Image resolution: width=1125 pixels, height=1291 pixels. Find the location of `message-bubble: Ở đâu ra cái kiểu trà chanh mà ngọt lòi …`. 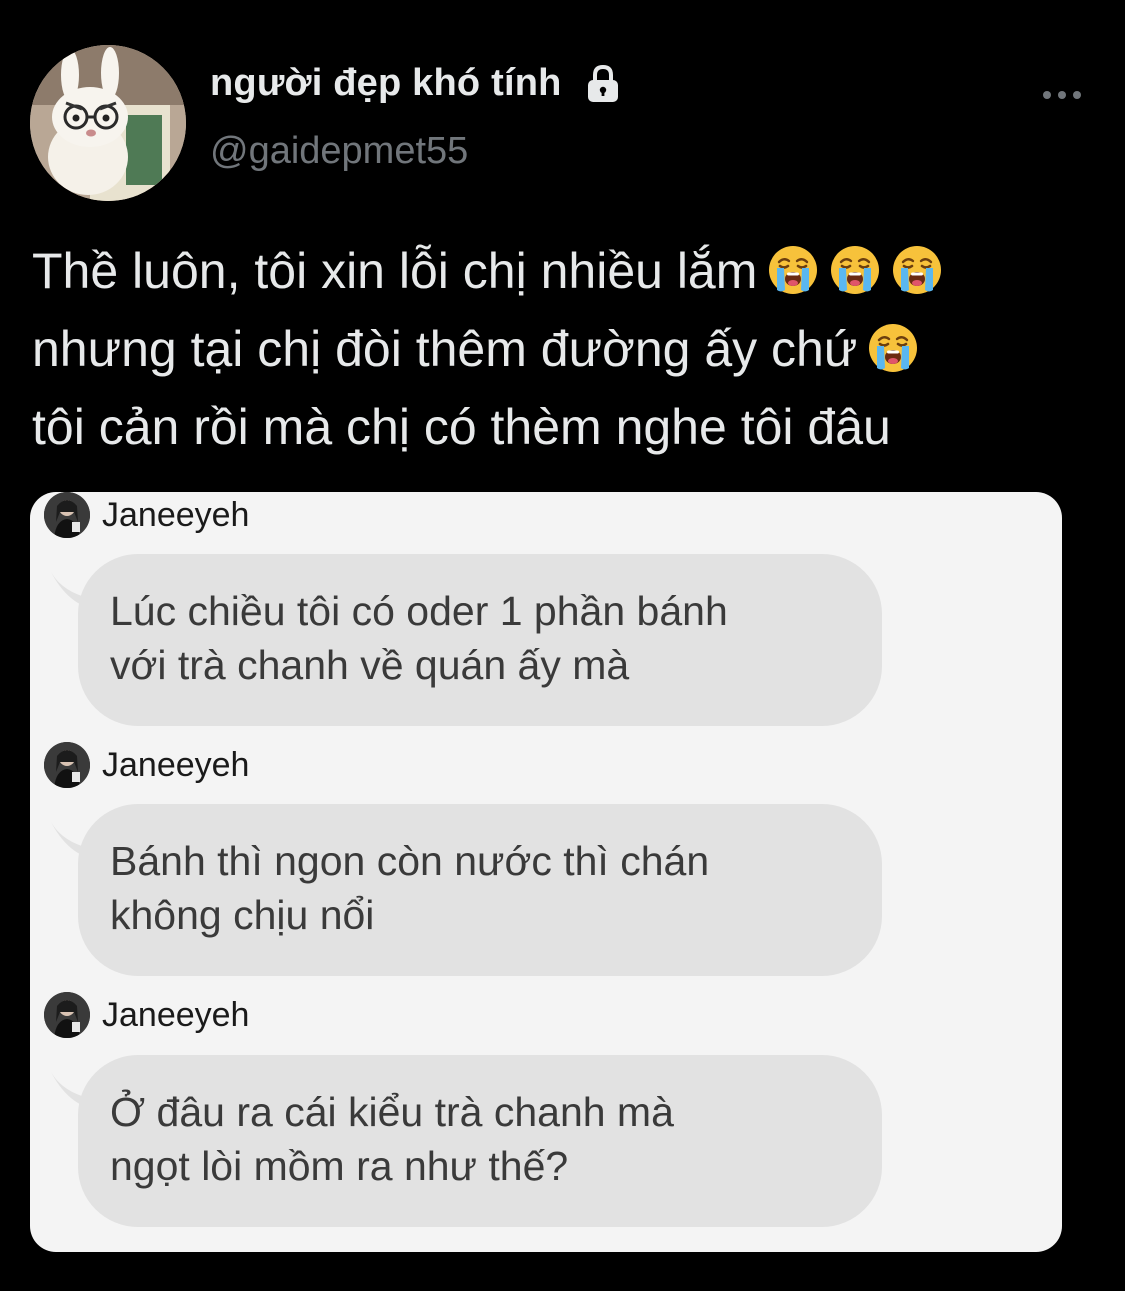

message-bubble: Ở đâu ra cái kiểu trà chanh mà ngọt lòi … is located at coordinates (480, 1141).